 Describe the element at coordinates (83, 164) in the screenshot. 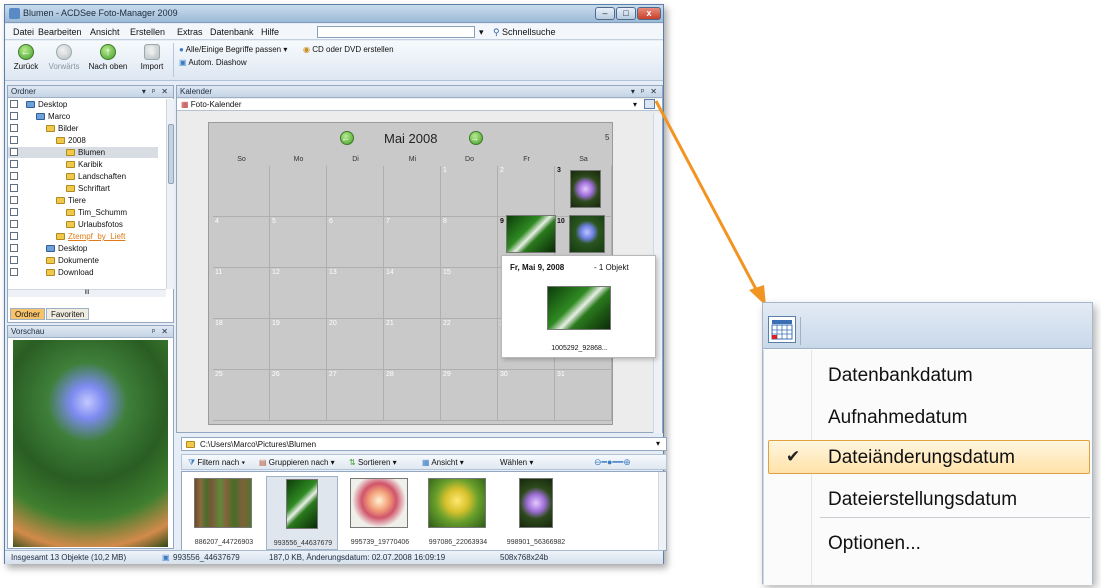

I see `folder-tree-item: Karibik` at that location.